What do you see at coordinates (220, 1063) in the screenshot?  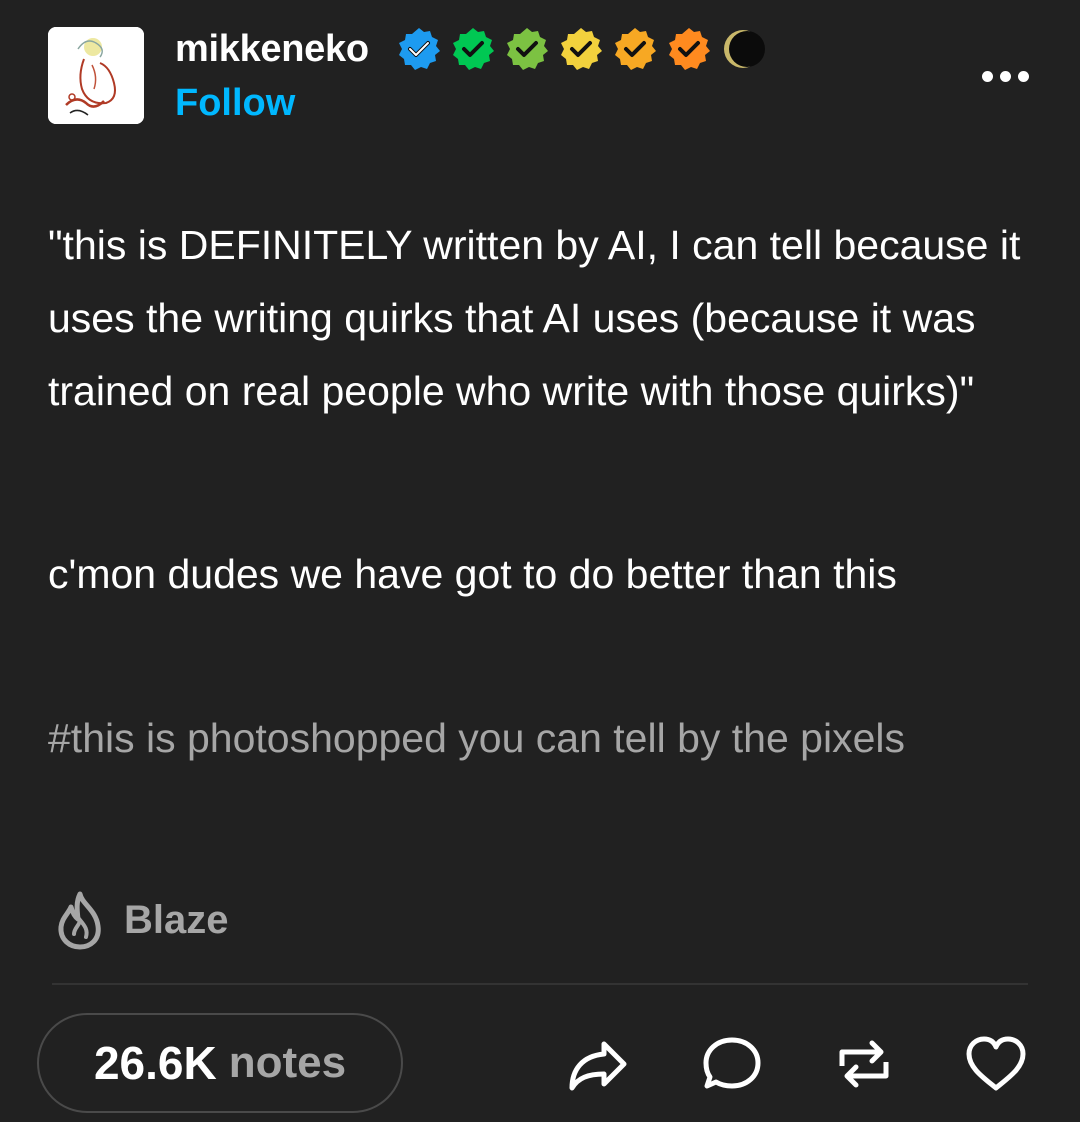 I see `notes-button: 26.6K notes` at bounding box center [220, 1063].